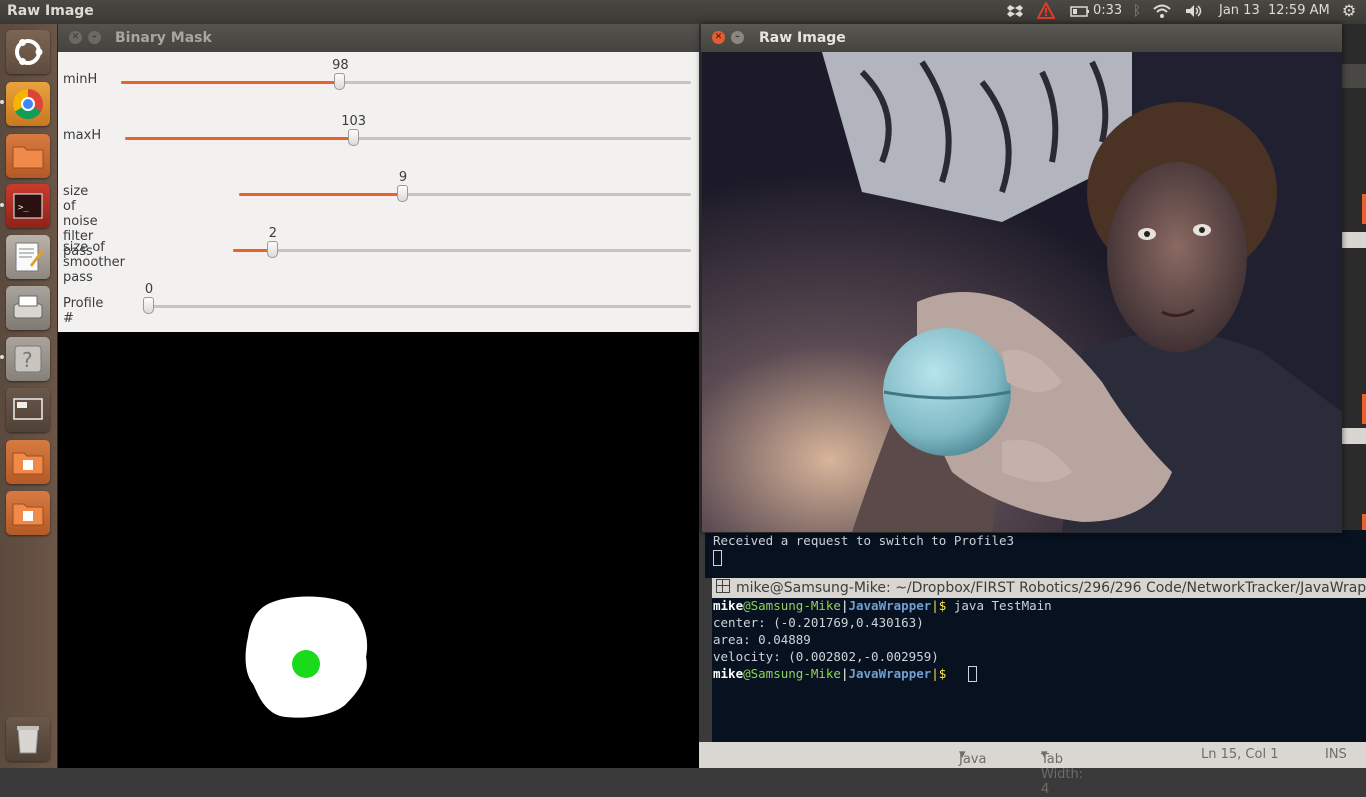 The height and width of the screenshot is (797, 1366). What do you see at coordinates (272, 233) in the screenshot?
I see `trackbar-value: 2` at bounding box center [272, 233].